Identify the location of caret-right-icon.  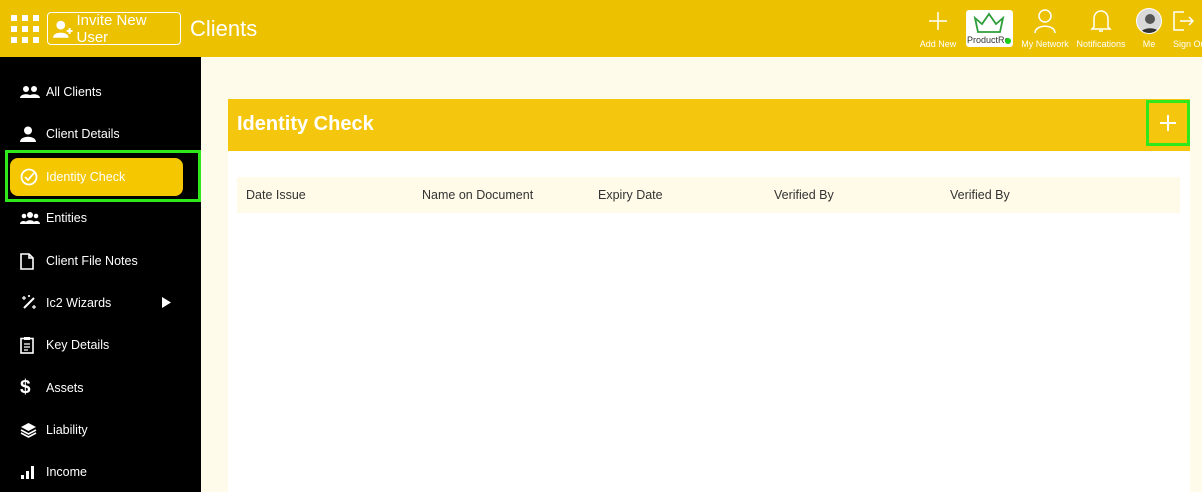
(166, 302).